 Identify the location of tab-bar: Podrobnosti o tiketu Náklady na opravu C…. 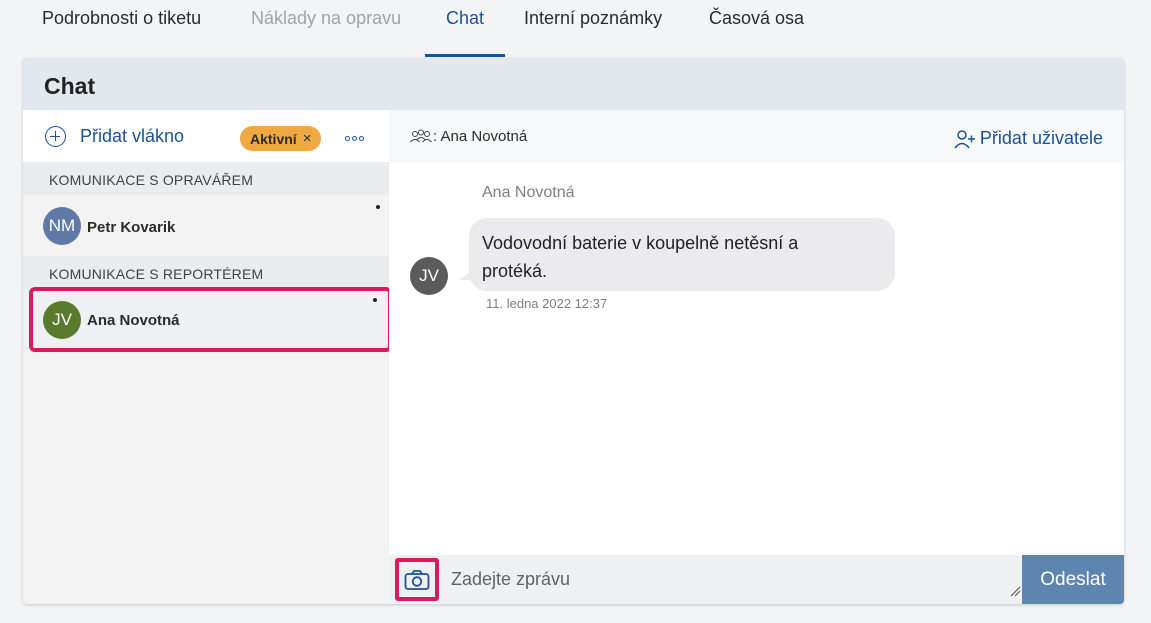
(575, 29).